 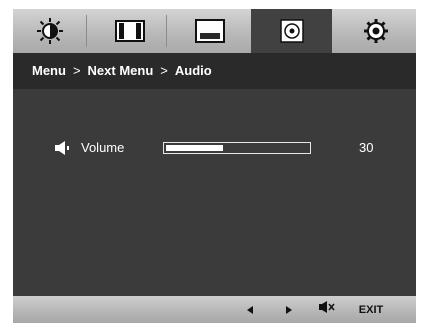 I want to click on color-bars-icon, so click(x=129, y=31).